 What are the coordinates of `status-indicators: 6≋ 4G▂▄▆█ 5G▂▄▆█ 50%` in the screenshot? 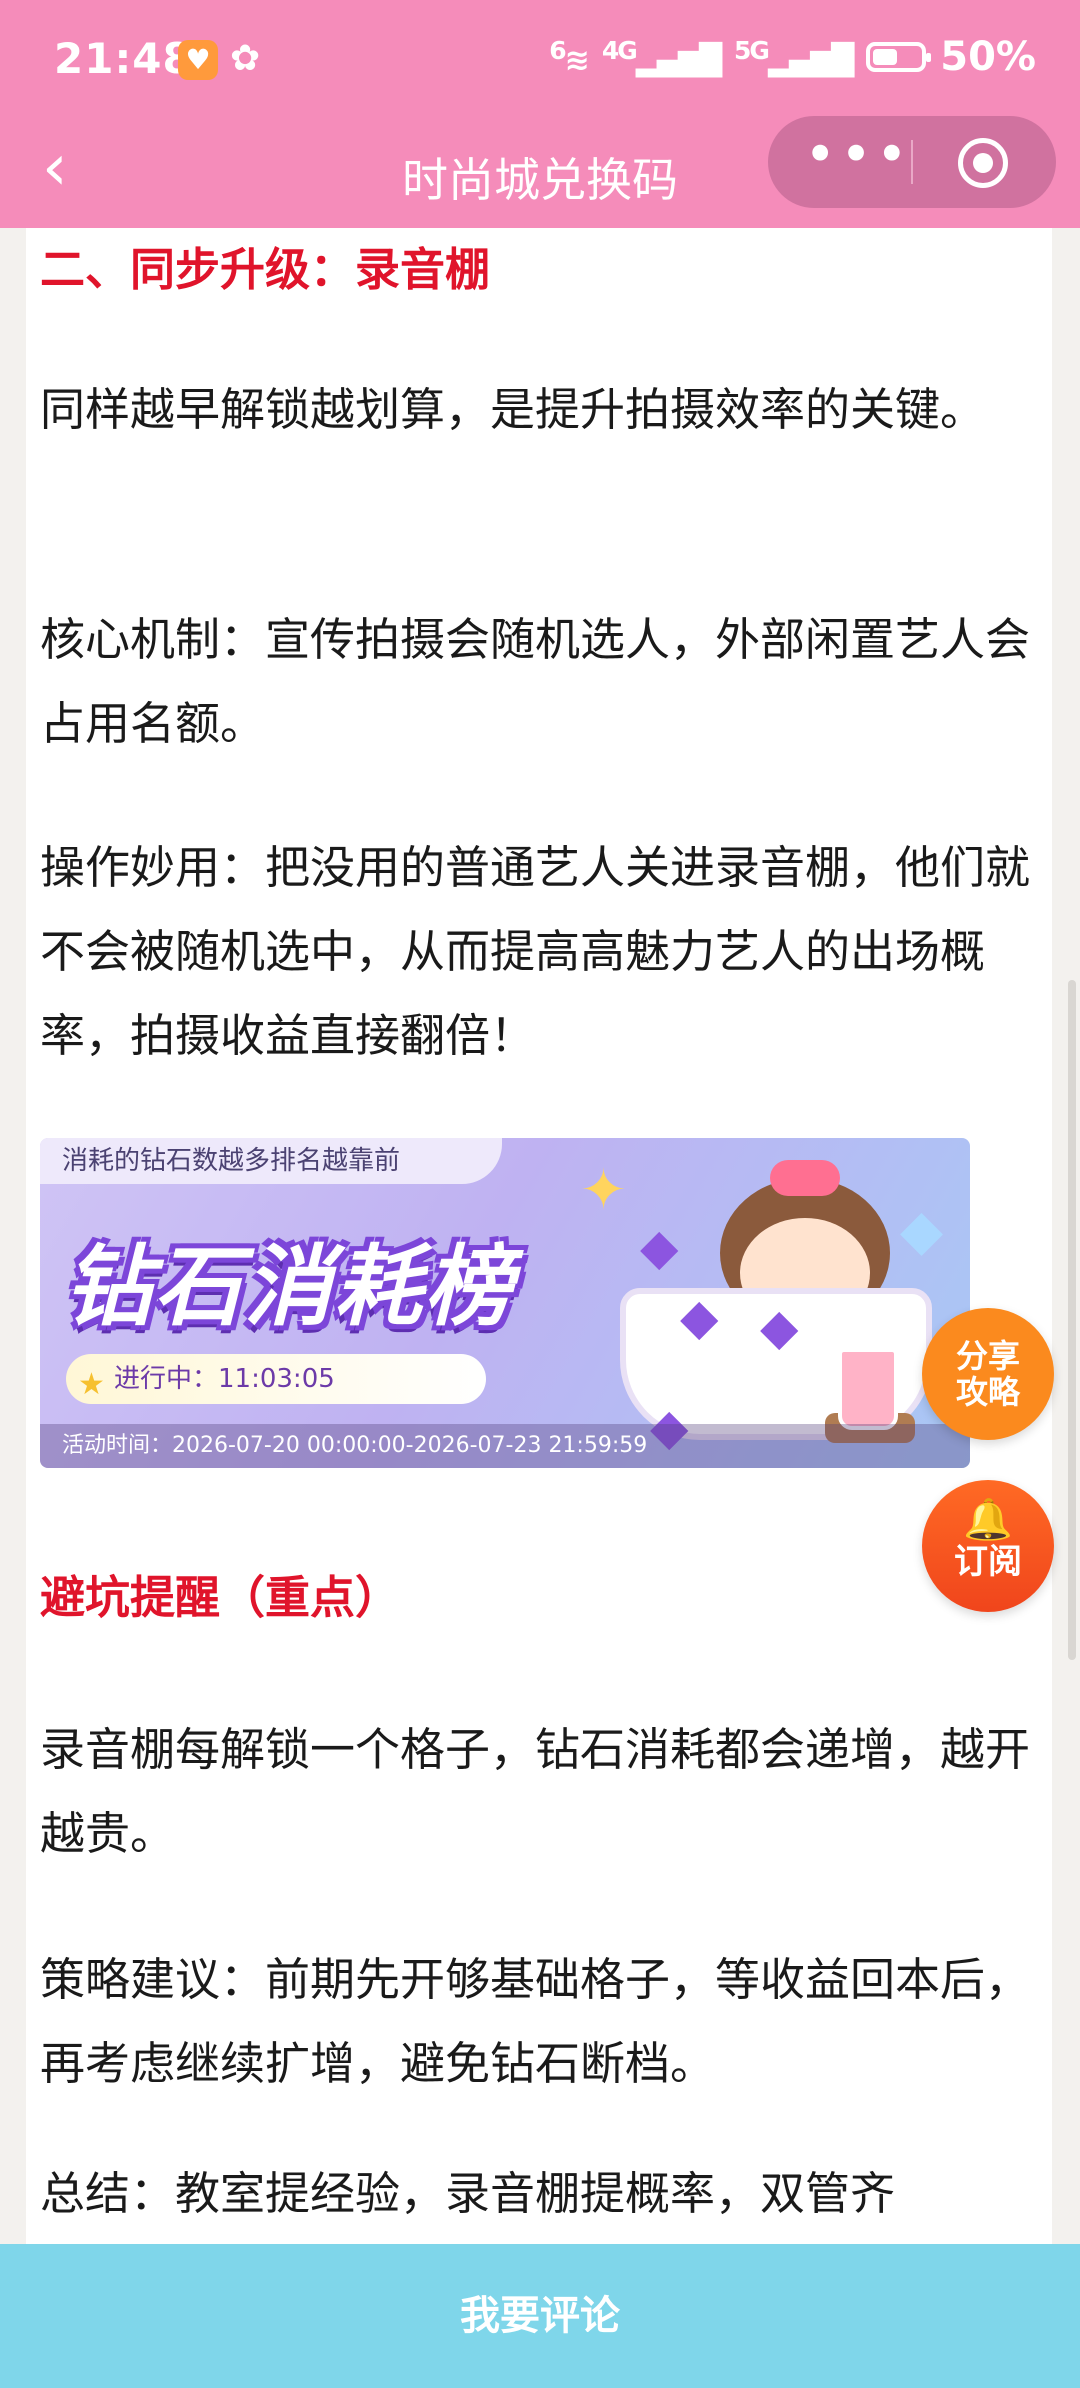 It's located at (792, 57).